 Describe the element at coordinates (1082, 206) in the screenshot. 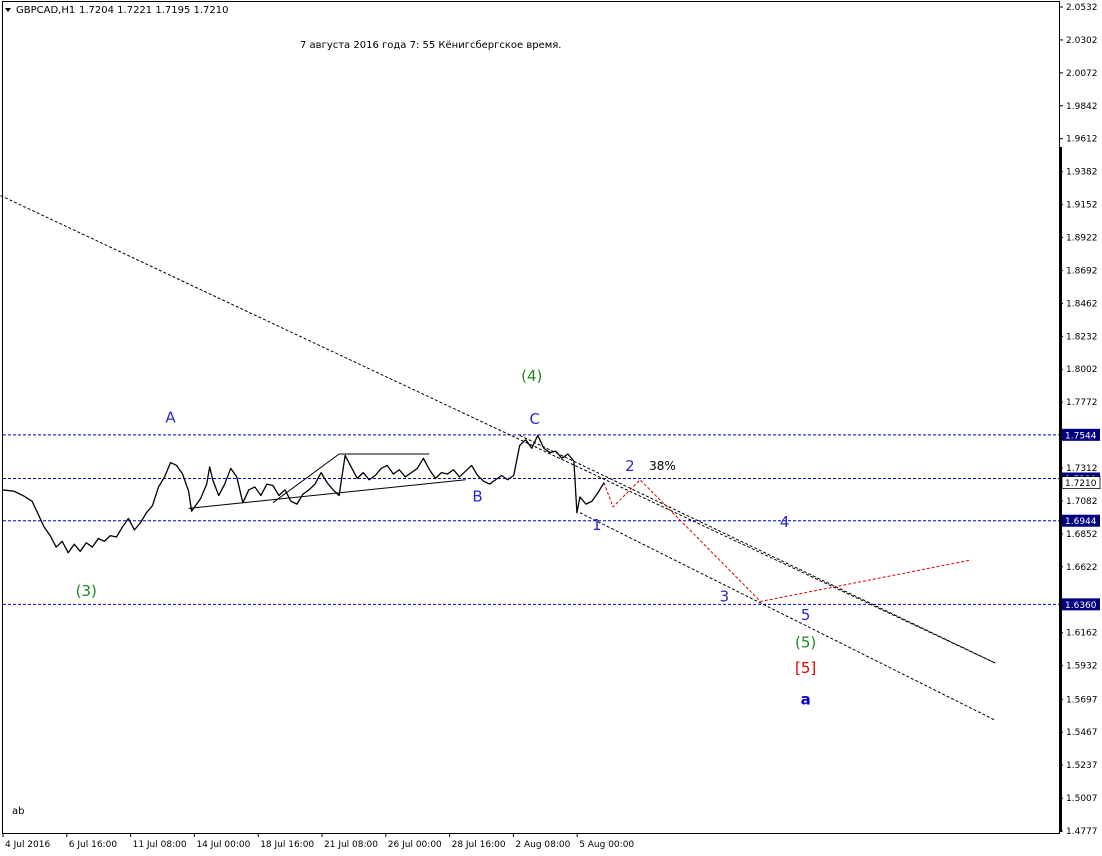

I see `y-tick-label: 1.9152` at that location.